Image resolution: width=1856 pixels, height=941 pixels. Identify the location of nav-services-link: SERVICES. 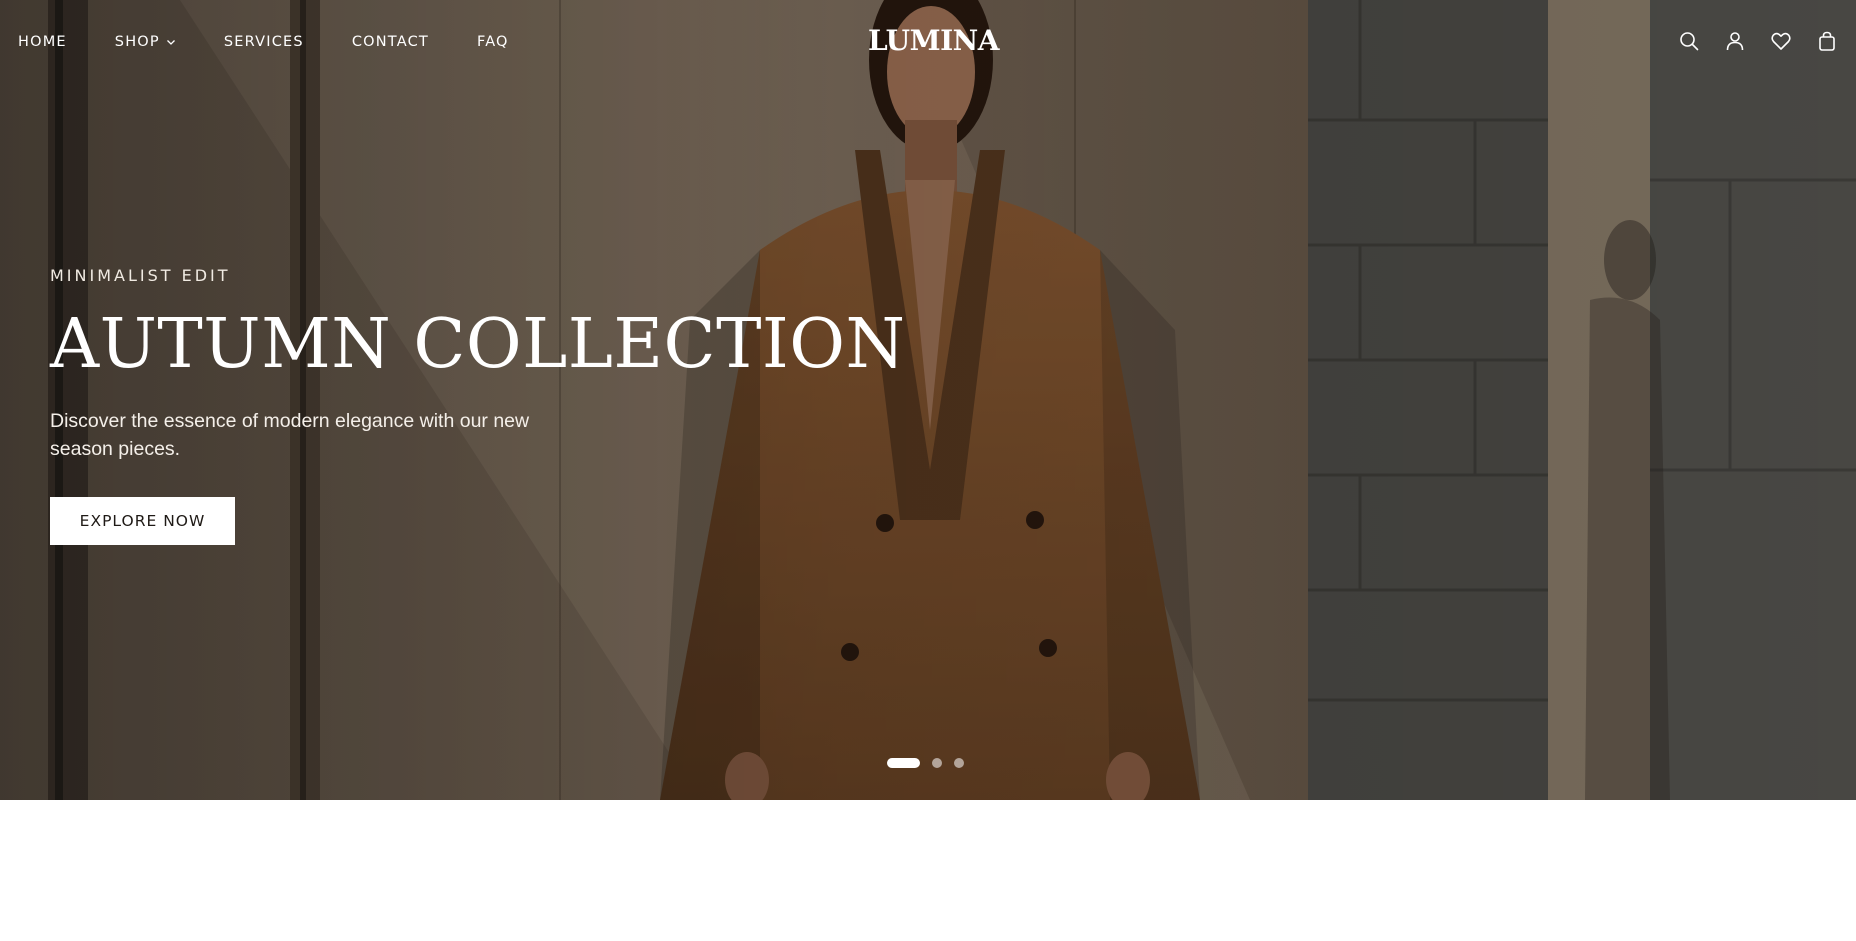
(264, 42).